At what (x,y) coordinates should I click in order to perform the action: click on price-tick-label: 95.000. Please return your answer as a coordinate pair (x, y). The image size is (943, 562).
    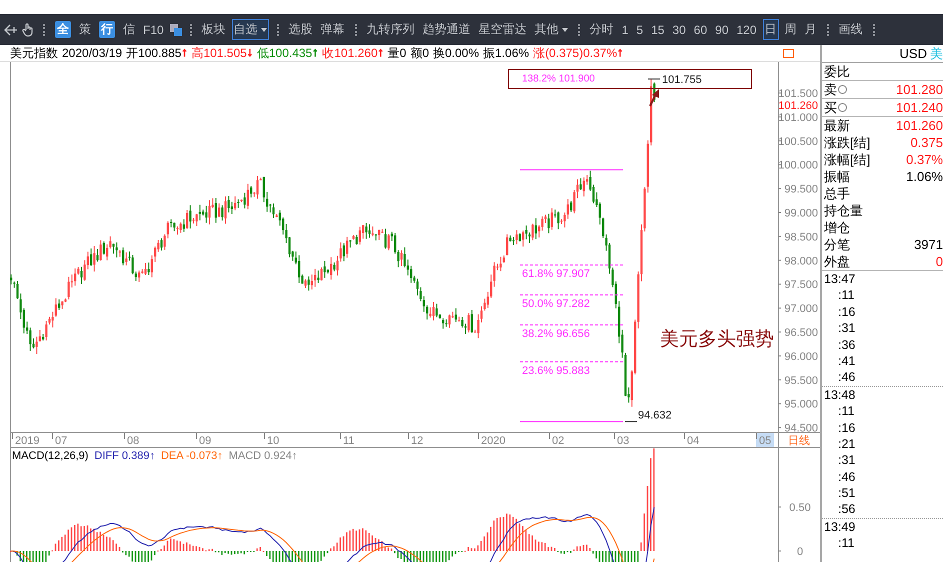
    Looking at the image, I should click on (801, 404).